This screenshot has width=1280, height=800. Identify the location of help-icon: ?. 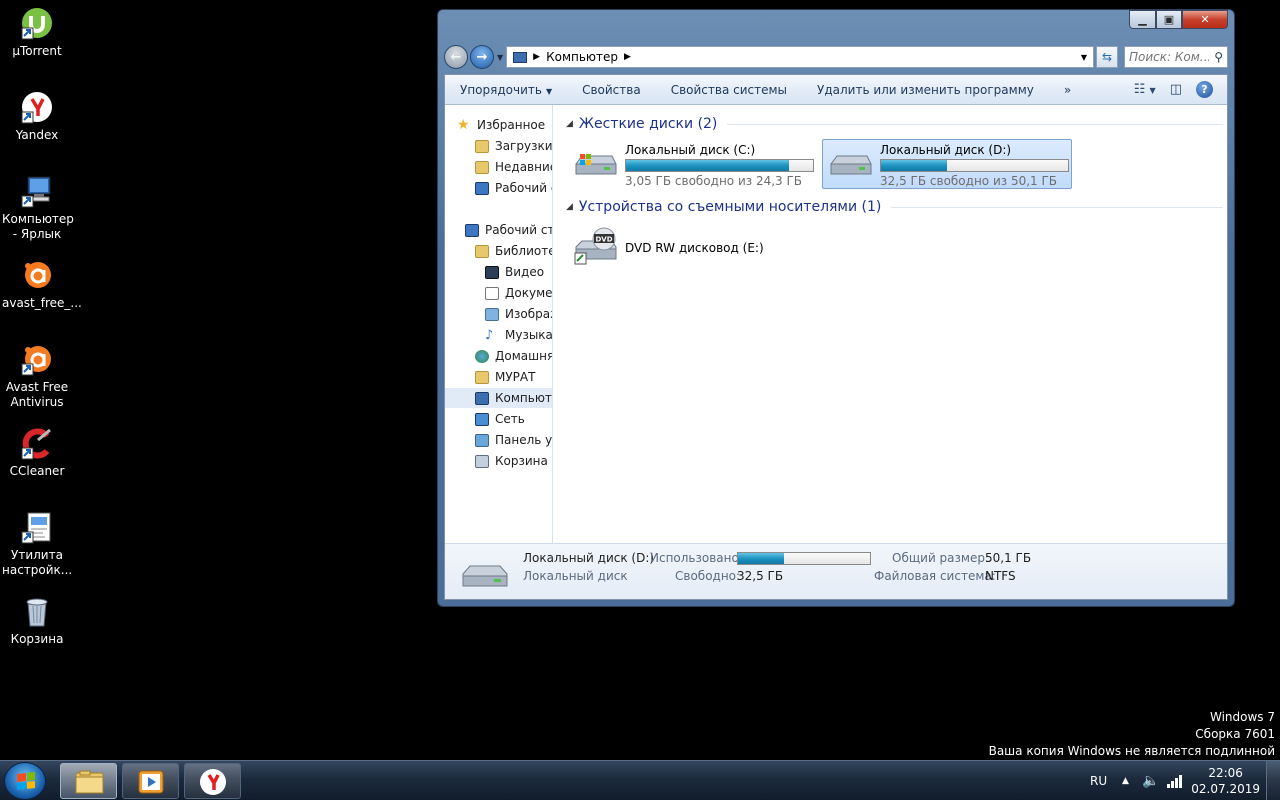
(1204, 89).